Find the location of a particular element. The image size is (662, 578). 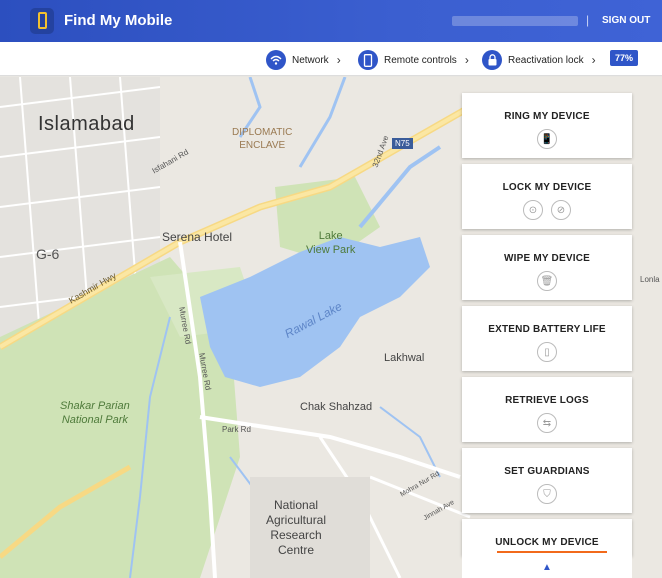

map-label-serena-hotel: Serena Hotel is located at coordinates (197, 237).